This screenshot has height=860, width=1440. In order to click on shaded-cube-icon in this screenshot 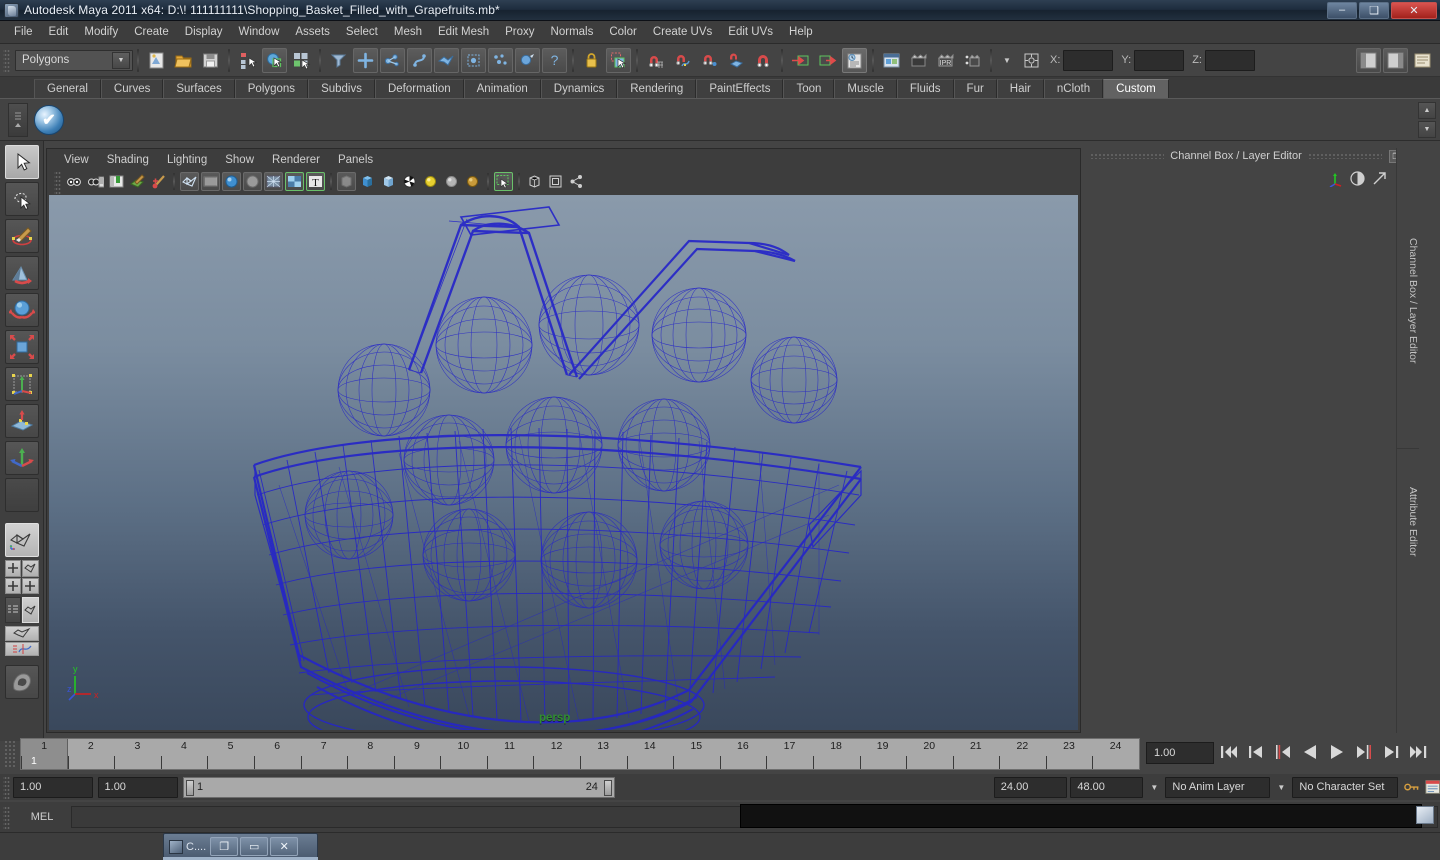, I will do `click(367, 181)`.